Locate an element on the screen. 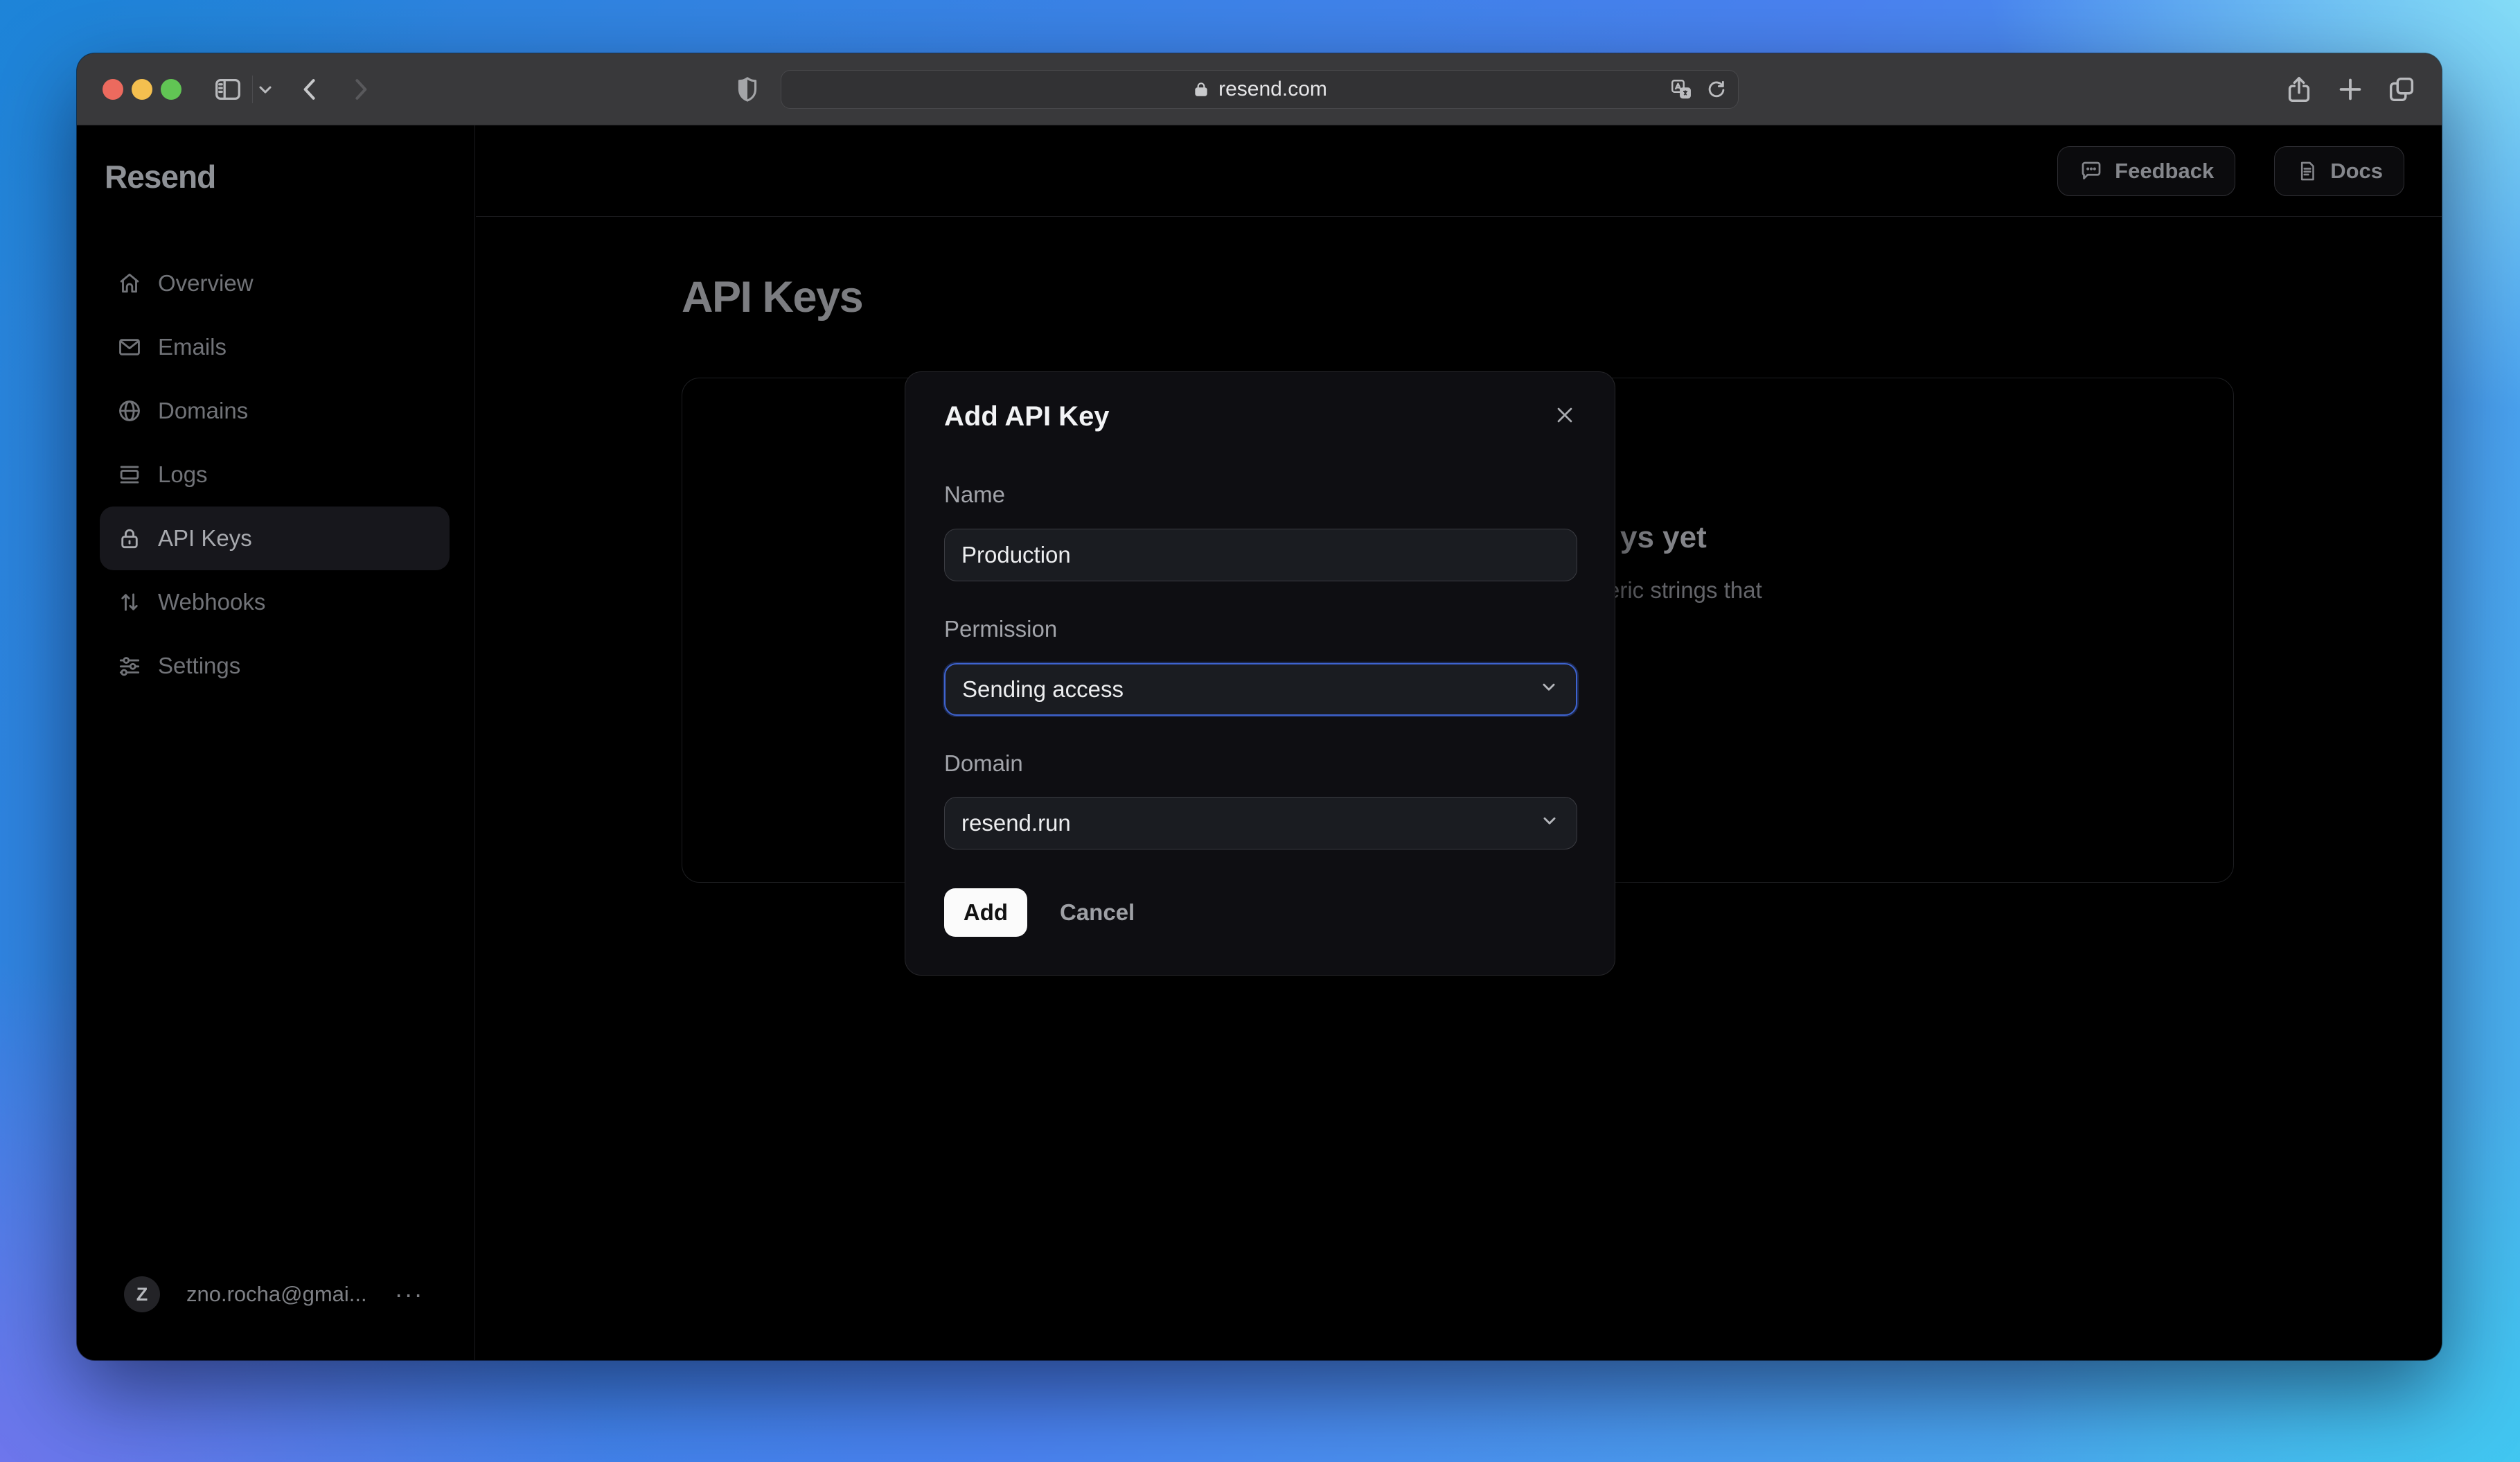  empty-state-description-fragment: eric strings that is located at coordinates (1684, 590).